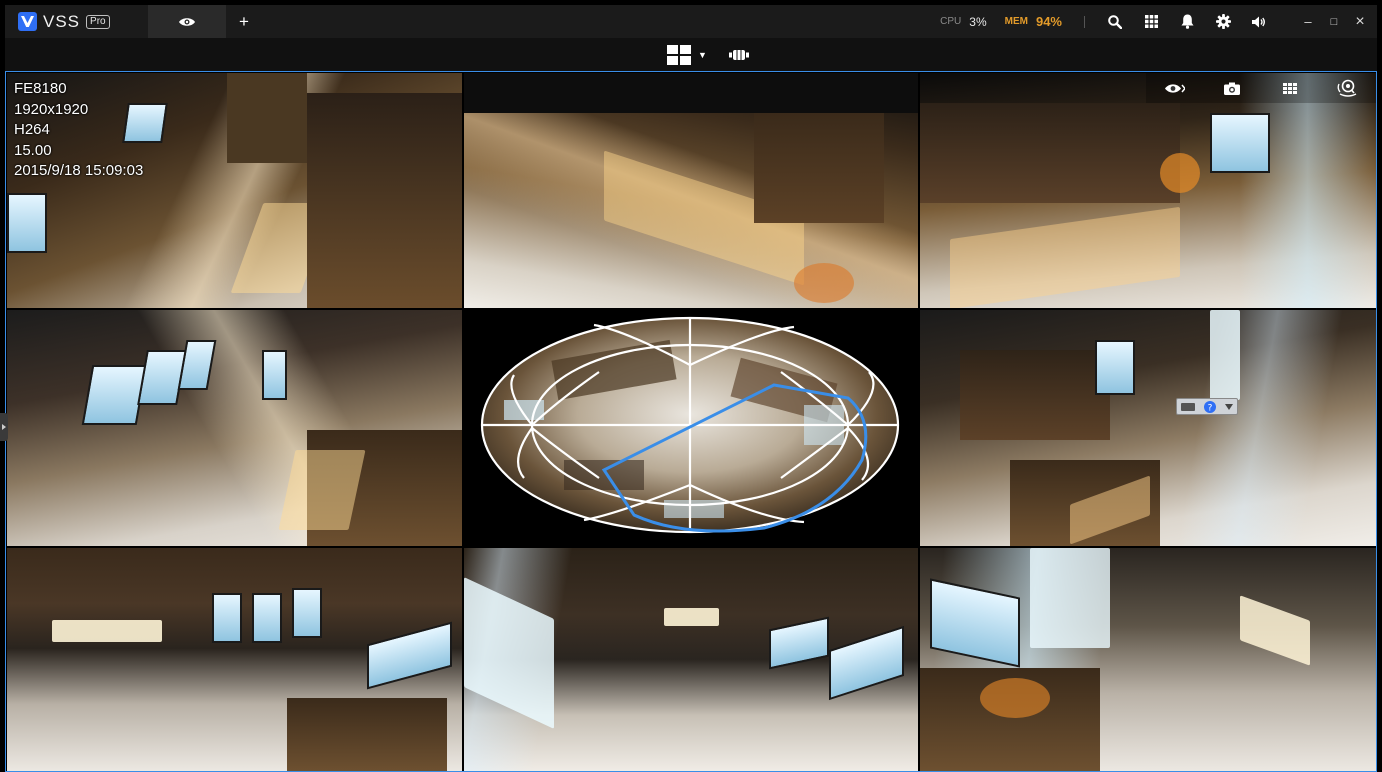  Describe the element at coordinates (978, 21) in the screenshot. I see `cpu-value: 3%` at that location.